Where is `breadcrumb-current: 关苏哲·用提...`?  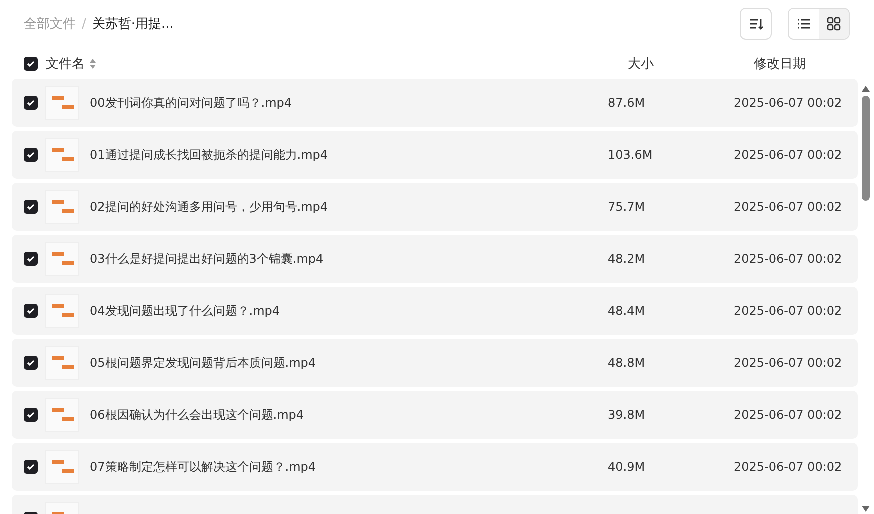 breadcrumb-current: 关苏哲·用提... is located at coordinates (133, 24).